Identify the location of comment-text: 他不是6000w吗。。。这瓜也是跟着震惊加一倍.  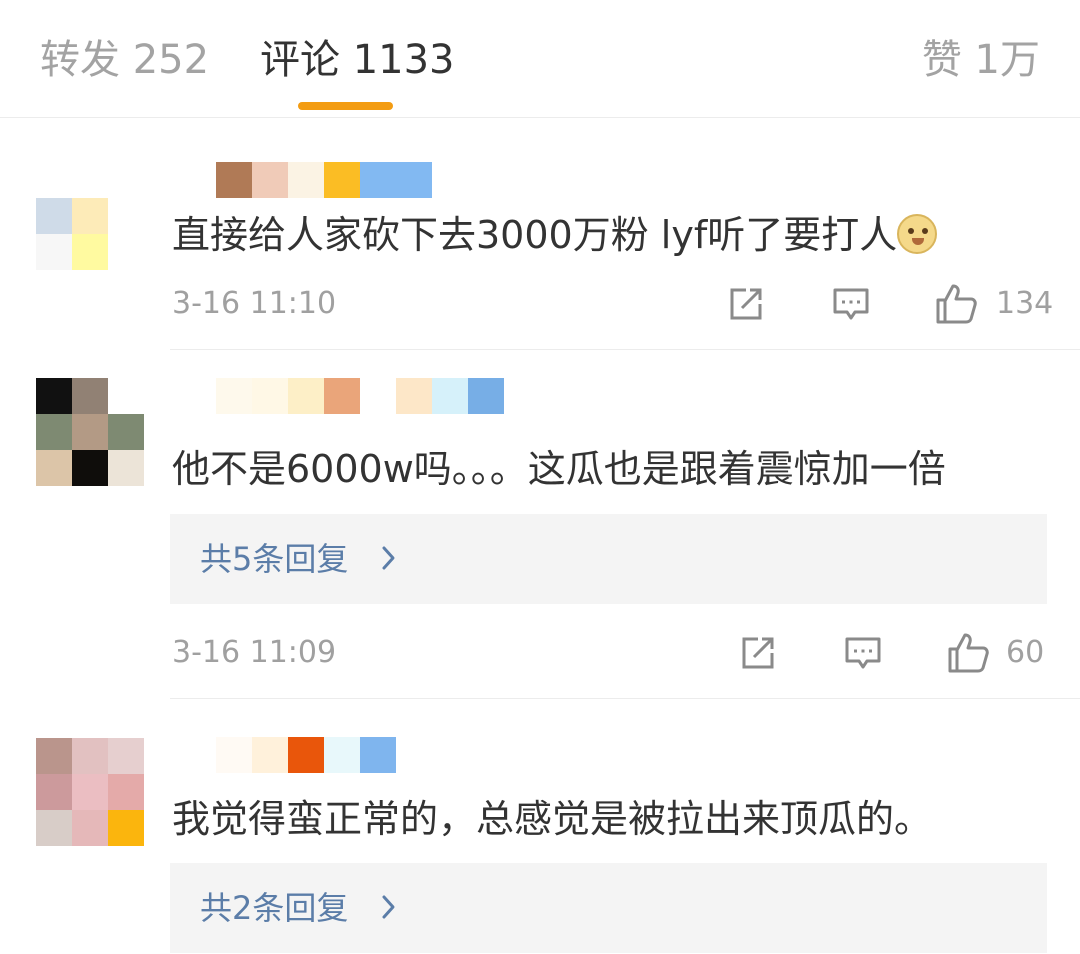
(559, 469).